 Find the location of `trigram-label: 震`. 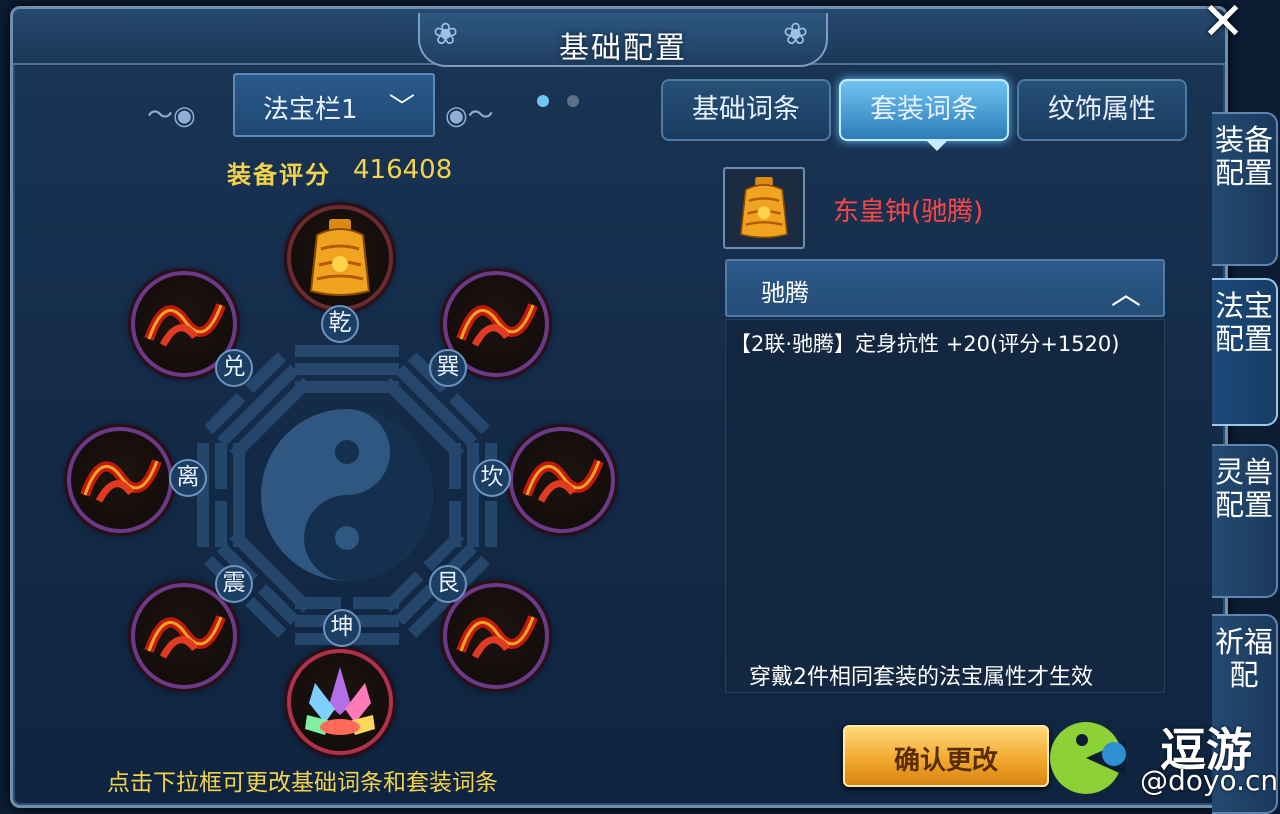

trigram-label: 震 is located at coordinates (234, 584).